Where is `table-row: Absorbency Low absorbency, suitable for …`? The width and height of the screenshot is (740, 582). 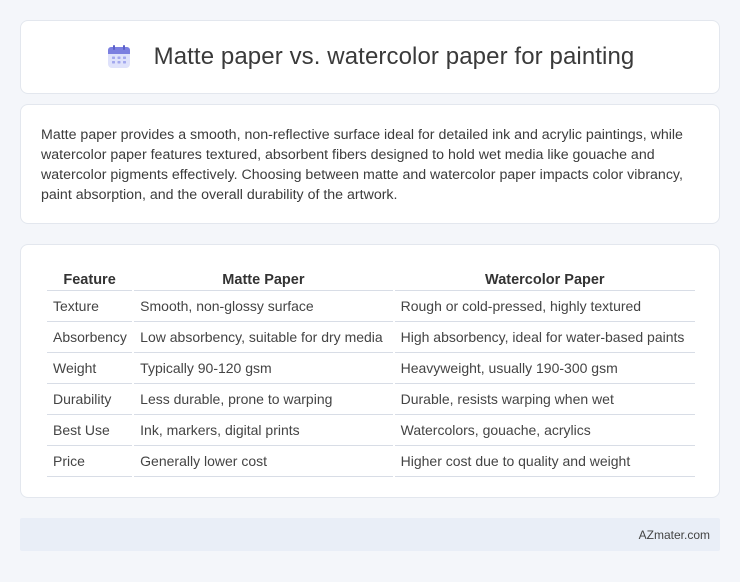 table-row: Absorbency Low absorbency, suitable for … is located at coordinates (371, 337).